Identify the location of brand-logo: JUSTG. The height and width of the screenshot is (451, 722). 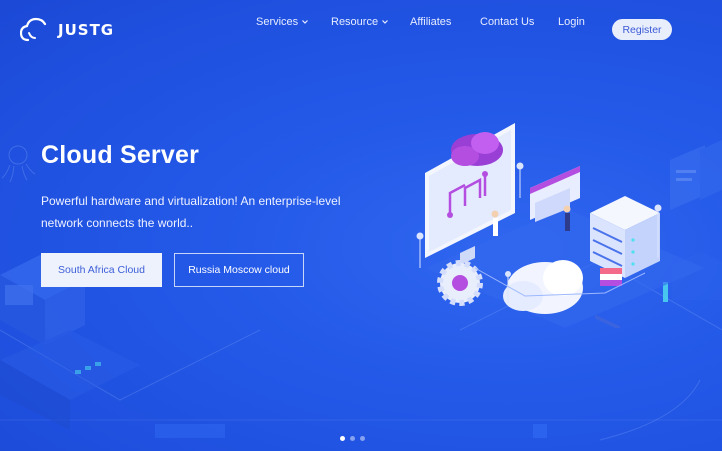
(66, 30).